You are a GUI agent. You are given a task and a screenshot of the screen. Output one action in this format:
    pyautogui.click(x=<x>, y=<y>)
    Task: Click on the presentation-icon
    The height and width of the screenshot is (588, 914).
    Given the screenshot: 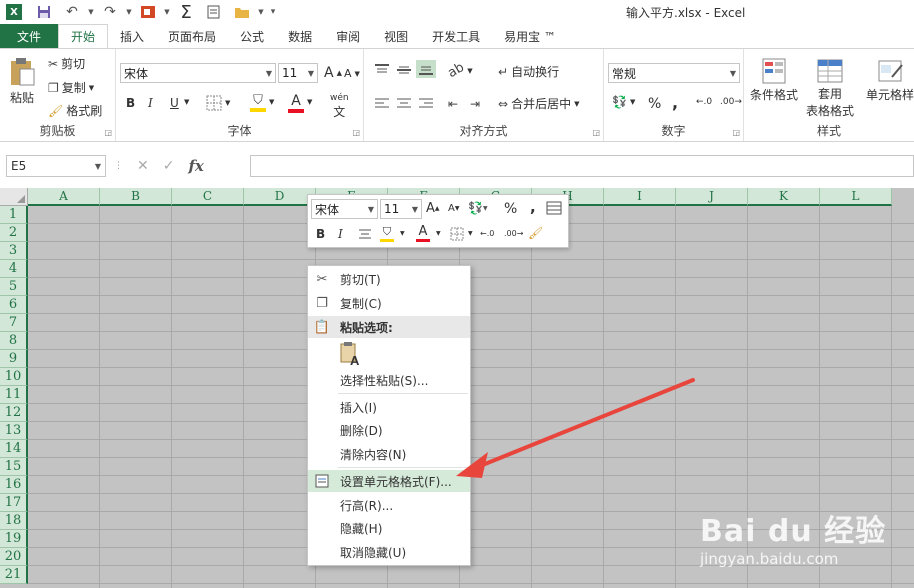 What is the action you would take?
    pyautogui.click(x=148, y=12)
    